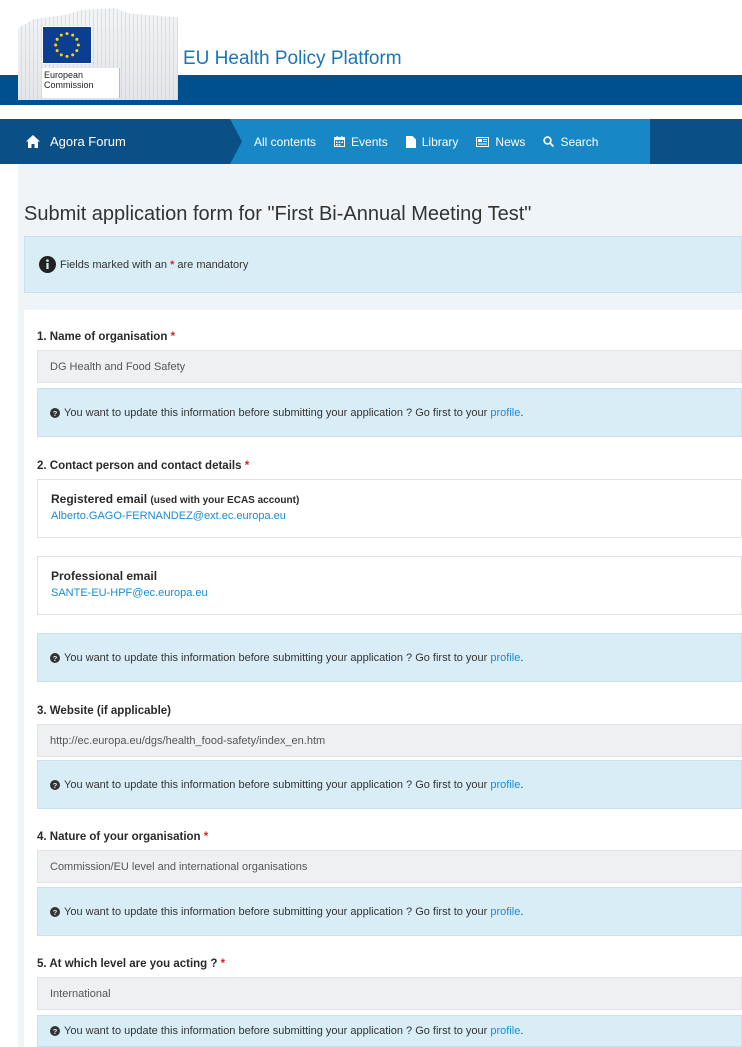  I want to click on calendar-icon, so click(340, 141).